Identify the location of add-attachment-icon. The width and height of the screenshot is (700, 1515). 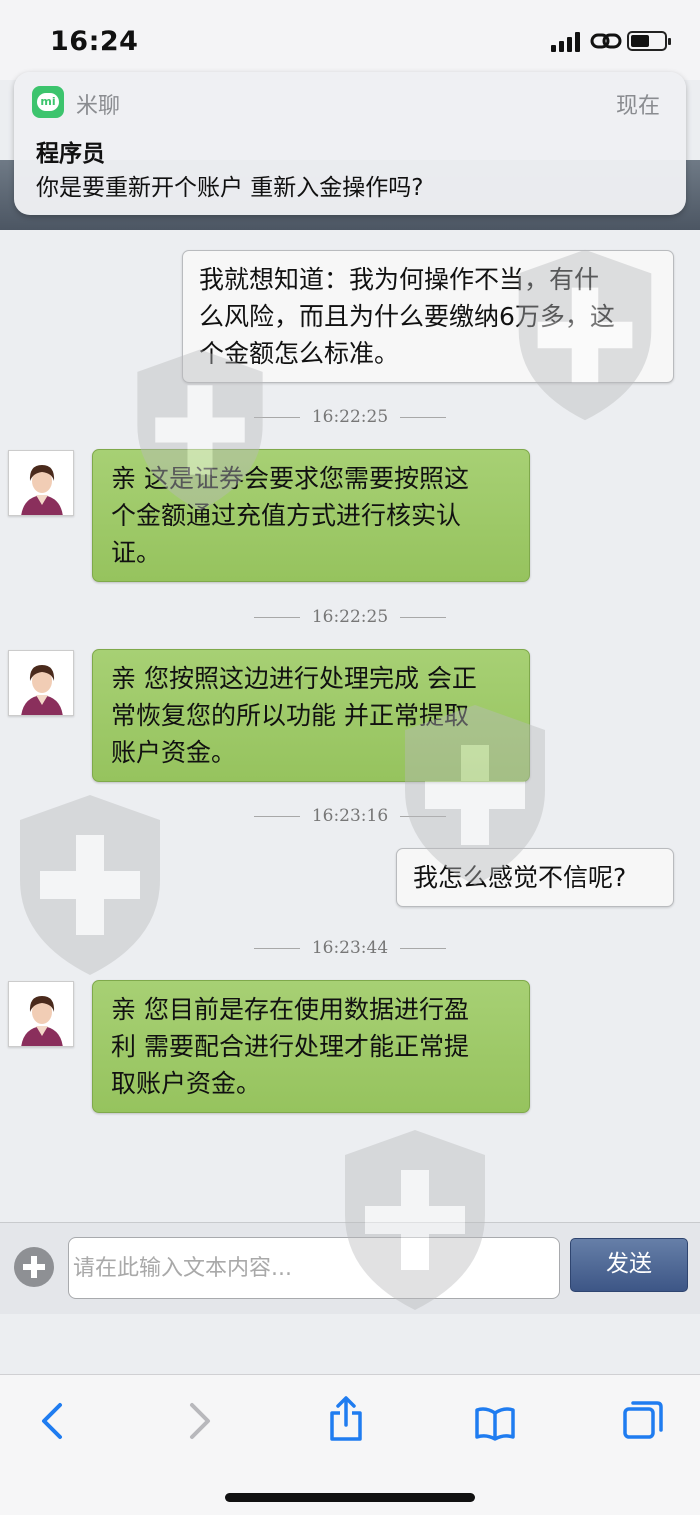
(34, 1267).